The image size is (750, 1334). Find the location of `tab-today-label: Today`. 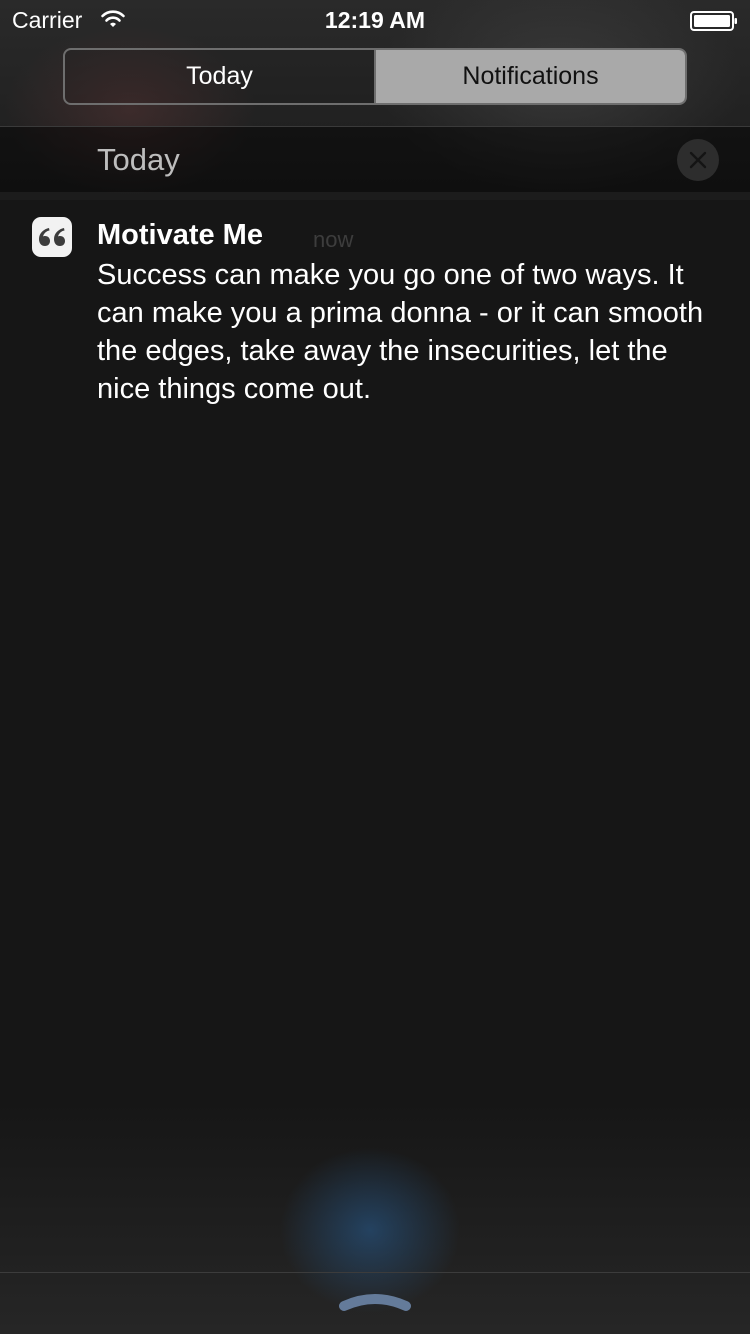

tab-today-label: Today is located at coordinates (219, 76).